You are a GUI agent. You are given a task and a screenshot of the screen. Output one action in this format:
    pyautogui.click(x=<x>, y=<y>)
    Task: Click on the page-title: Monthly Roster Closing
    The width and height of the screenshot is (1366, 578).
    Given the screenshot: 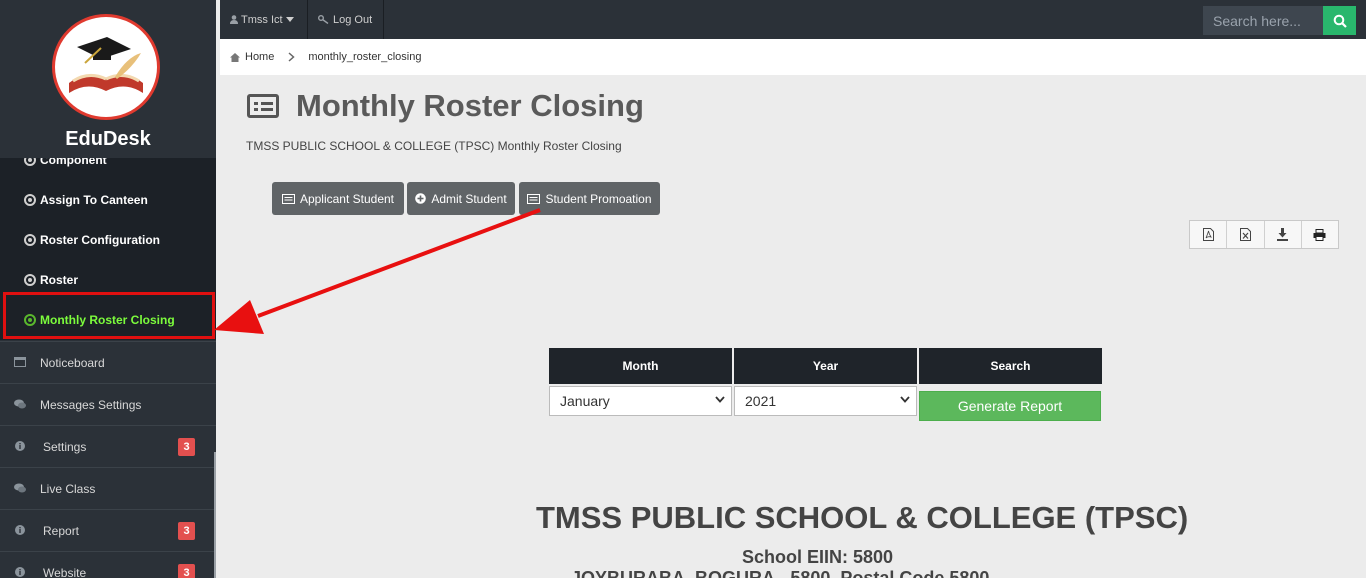 What is the action you would take?
    pyautogui.click(x=470, y=105)
    